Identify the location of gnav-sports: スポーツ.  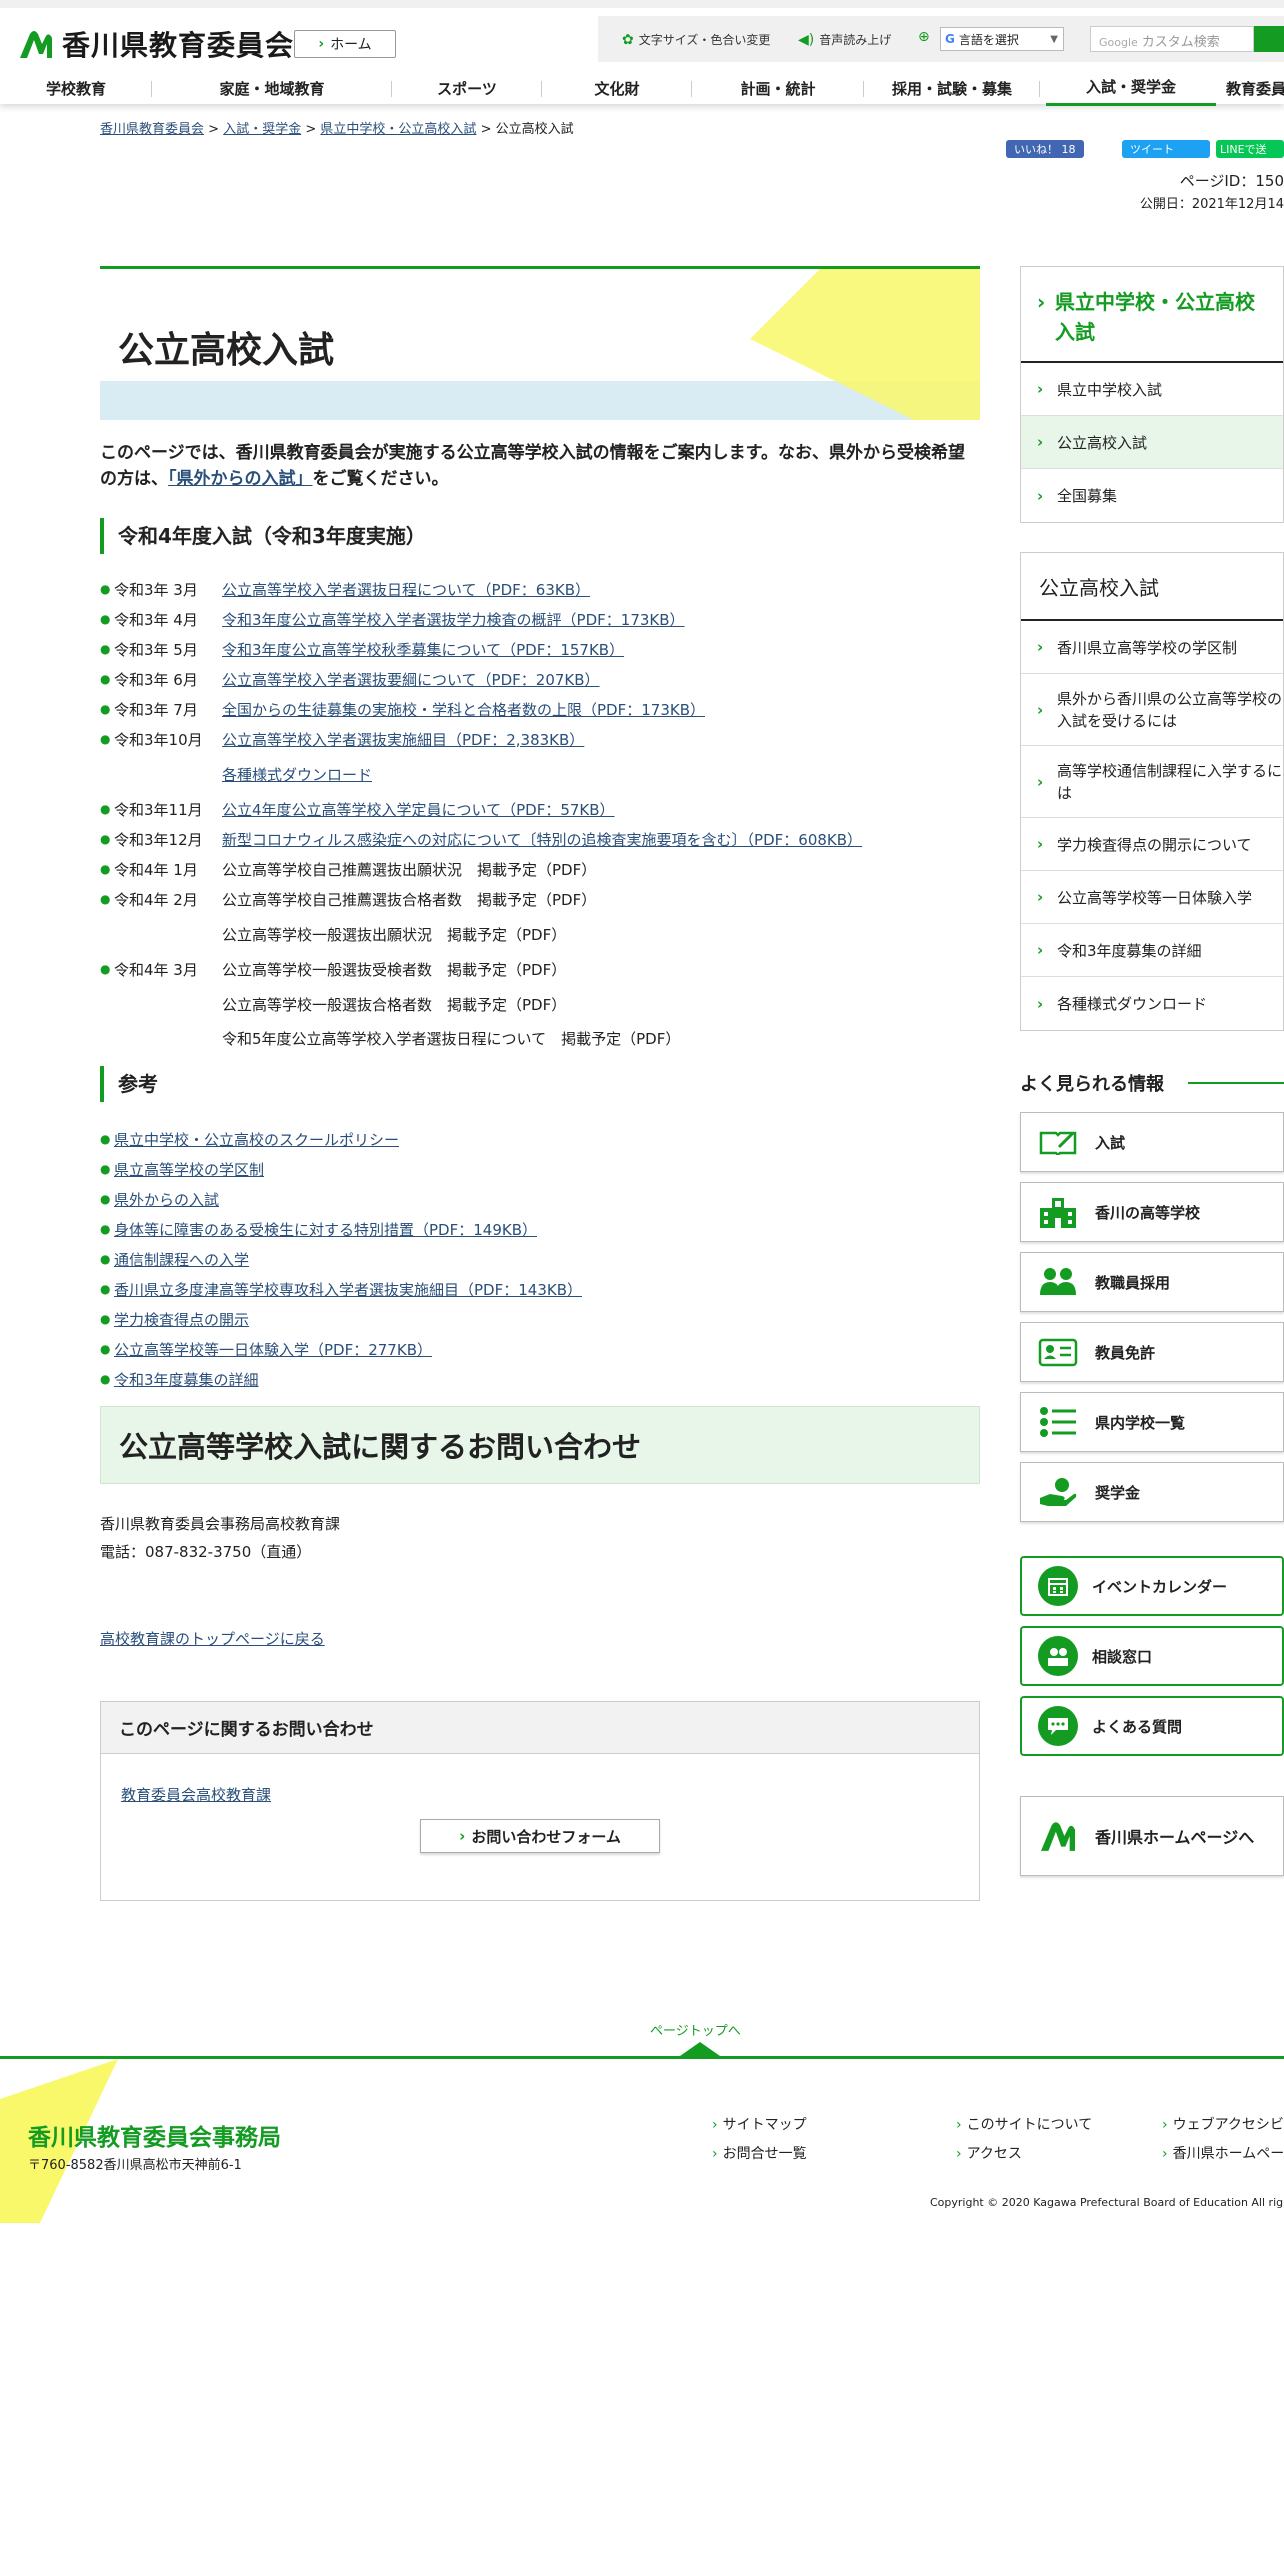
(467, 88).